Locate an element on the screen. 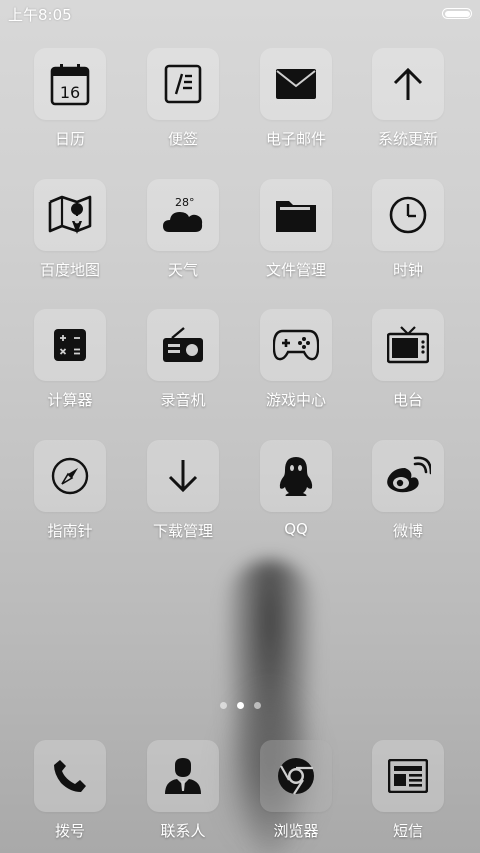  app-radio: 电台 is located at coordinates (408, 359).